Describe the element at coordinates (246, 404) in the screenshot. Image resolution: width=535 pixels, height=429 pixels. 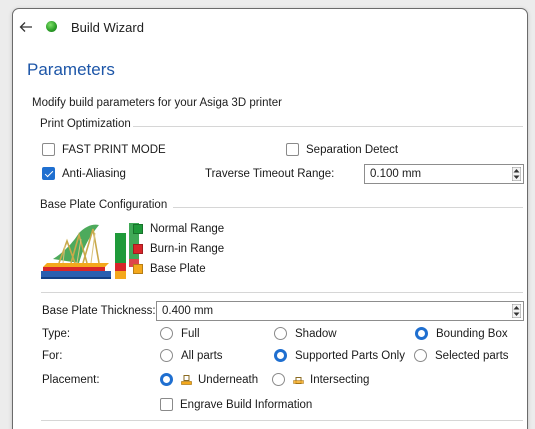
I see `engrave-build-info-label: Engrave Build Information` at that location.